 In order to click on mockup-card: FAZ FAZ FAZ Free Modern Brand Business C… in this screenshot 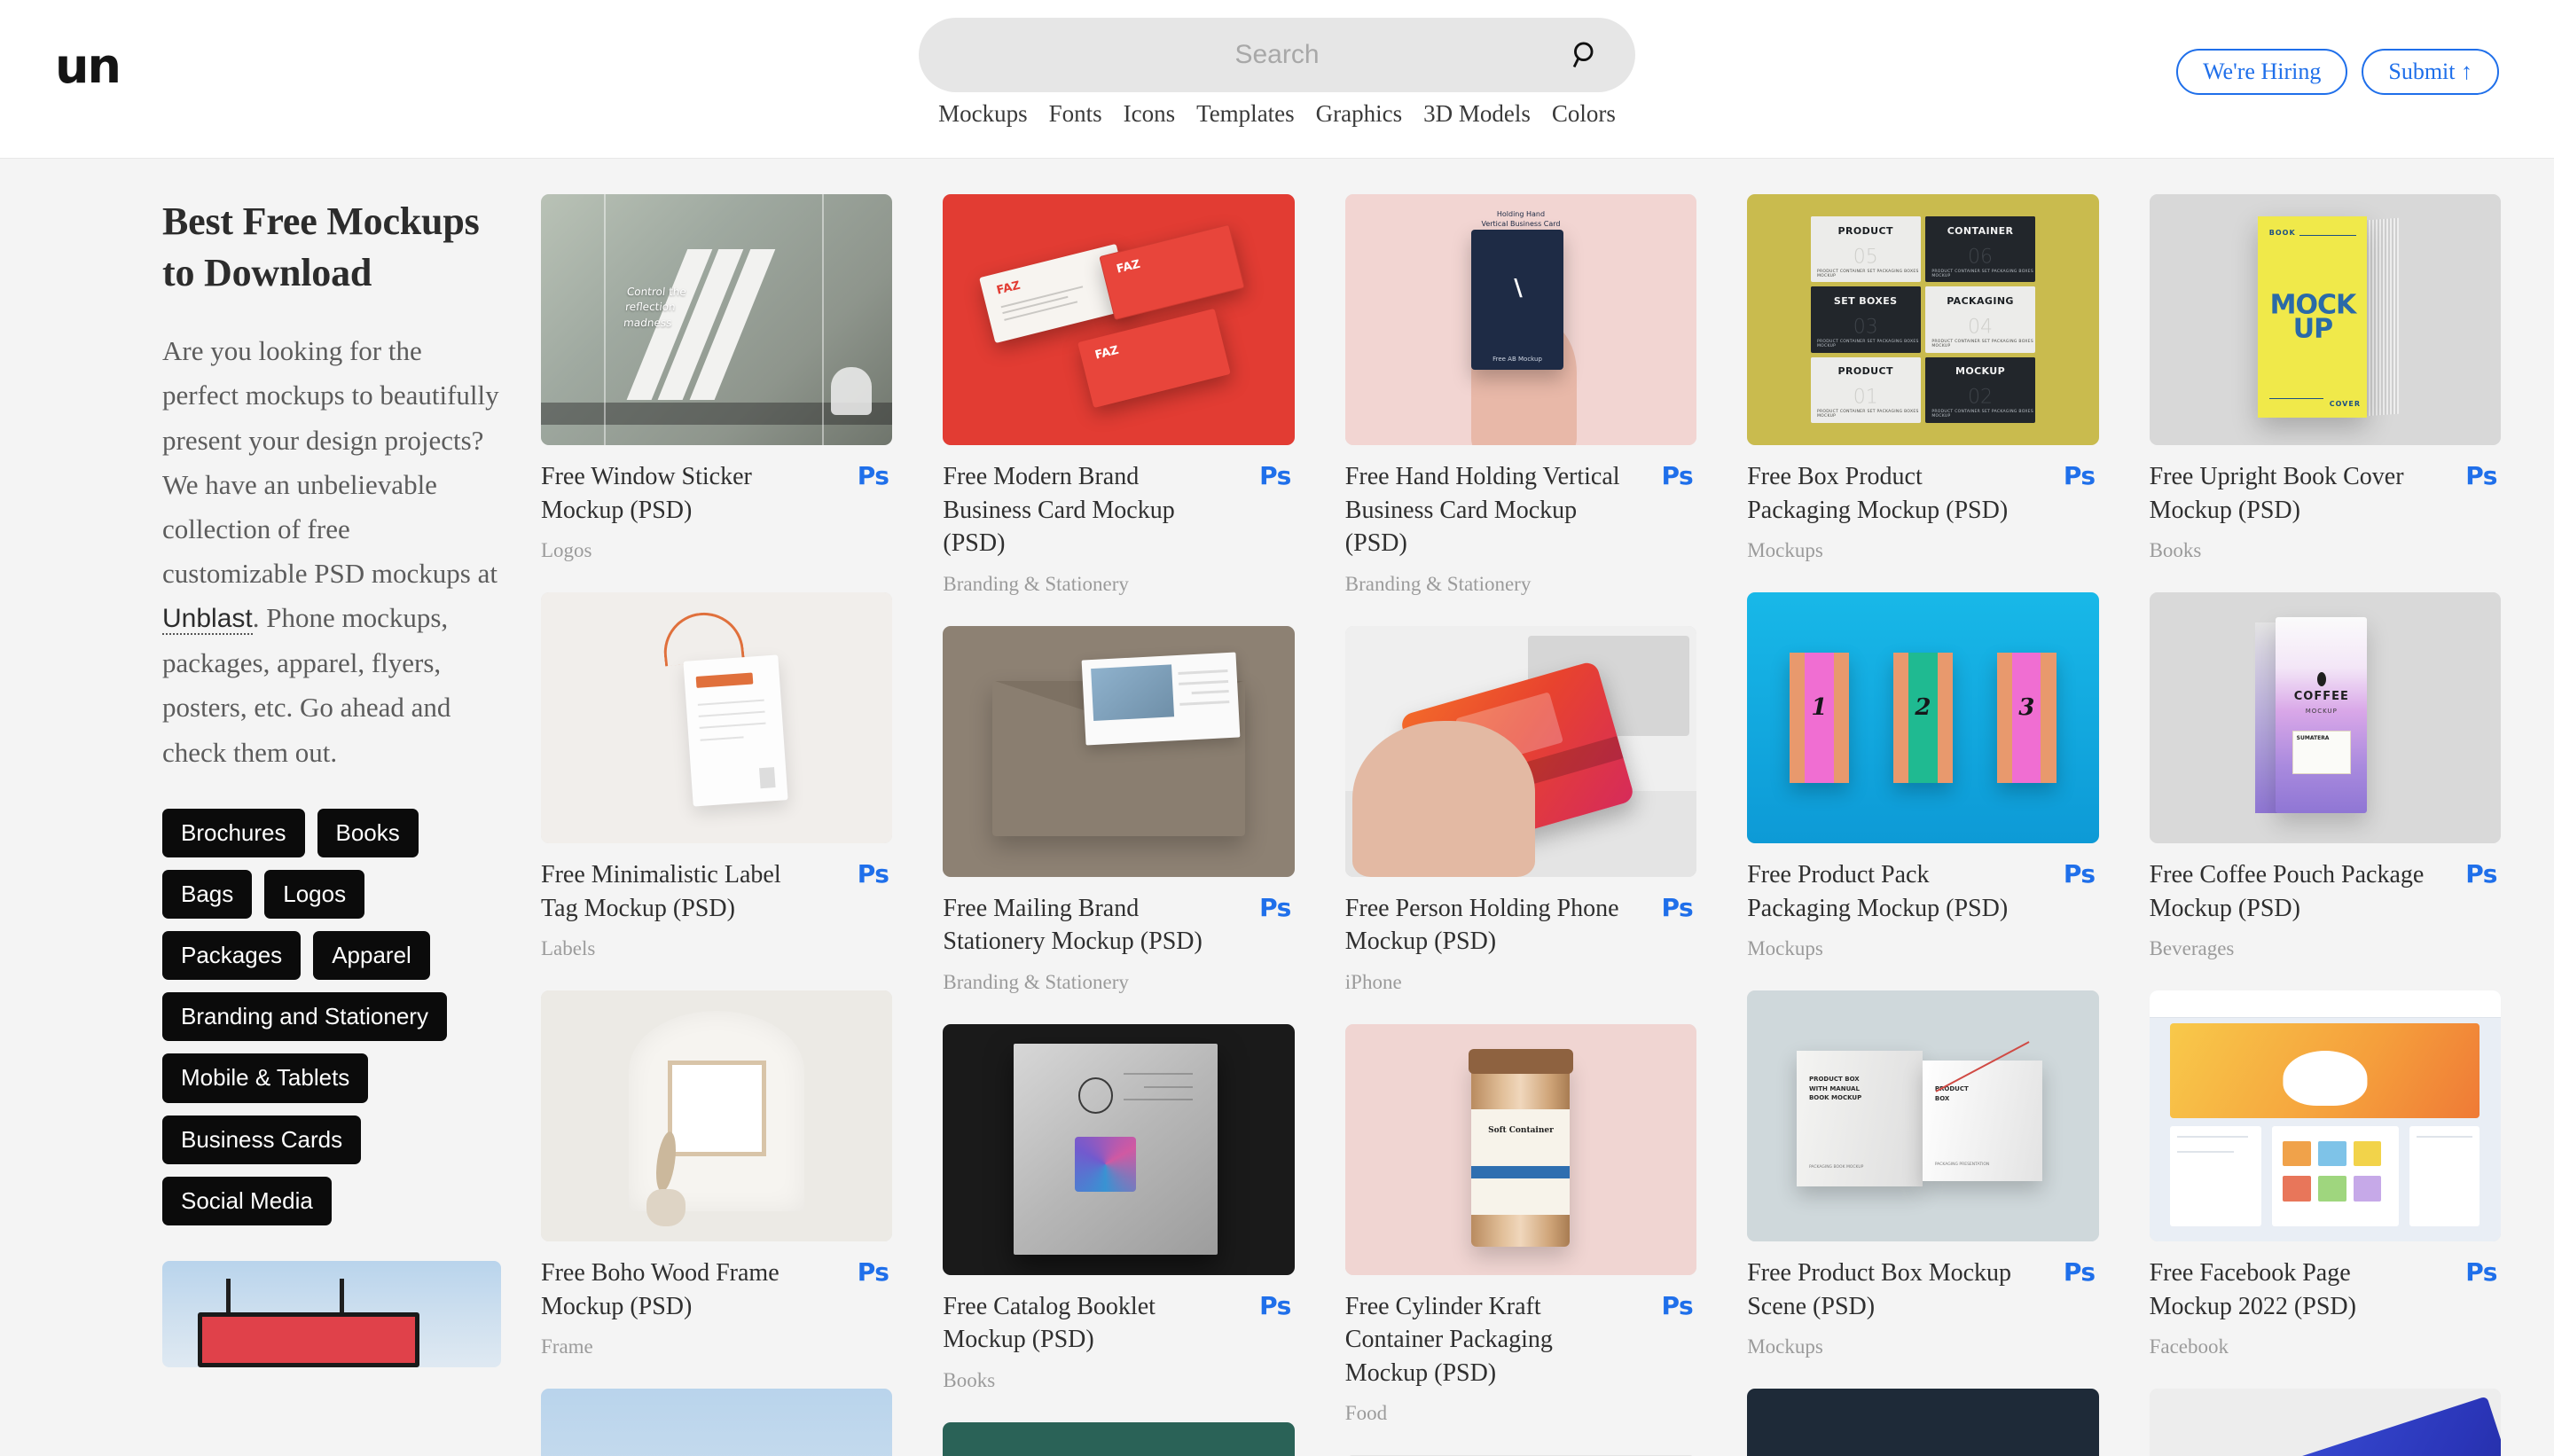, I will do `click(1119, 395)`.